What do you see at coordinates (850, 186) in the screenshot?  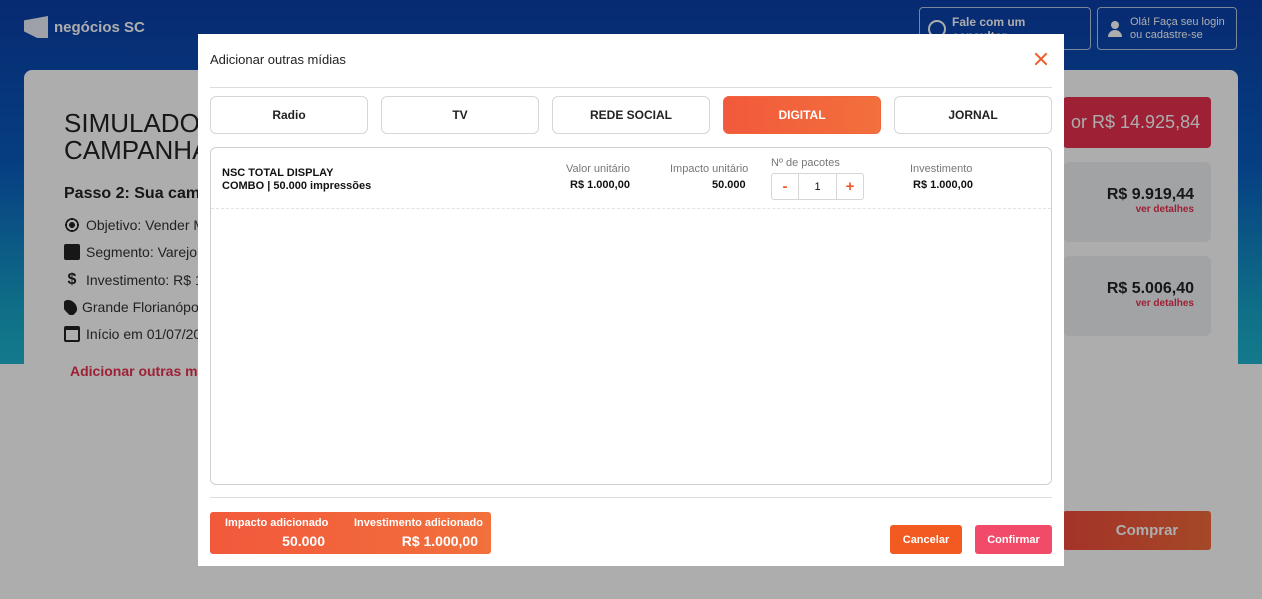 I see `increment-button: +` at bounding box center [850, 186].